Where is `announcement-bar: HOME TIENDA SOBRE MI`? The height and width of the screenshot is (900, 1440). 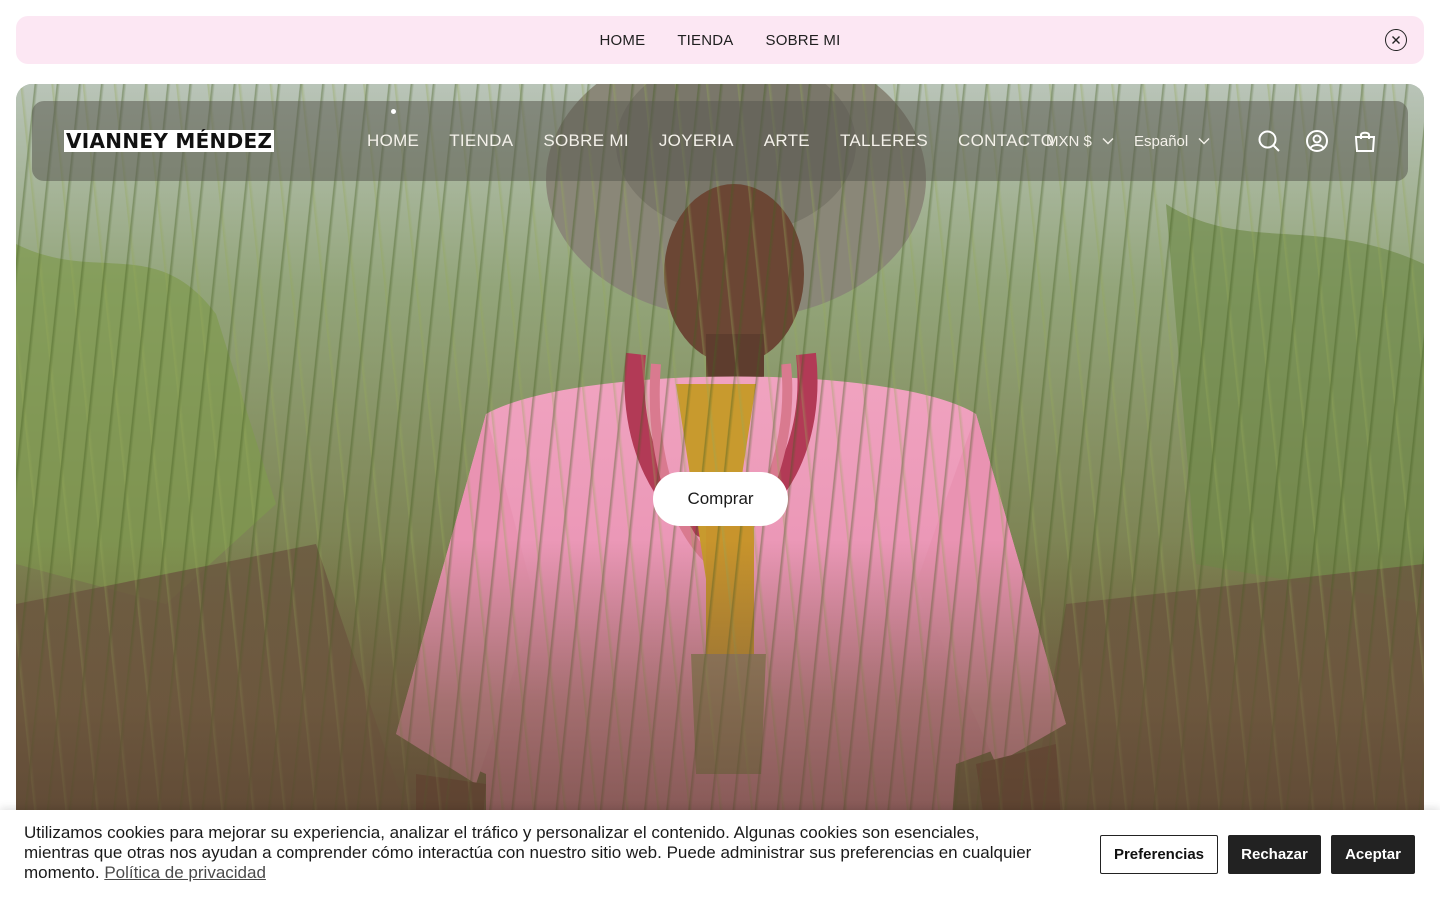
announcement-bar: HOME TIENDA SOBRE MI is located at coordinates (720, 40).